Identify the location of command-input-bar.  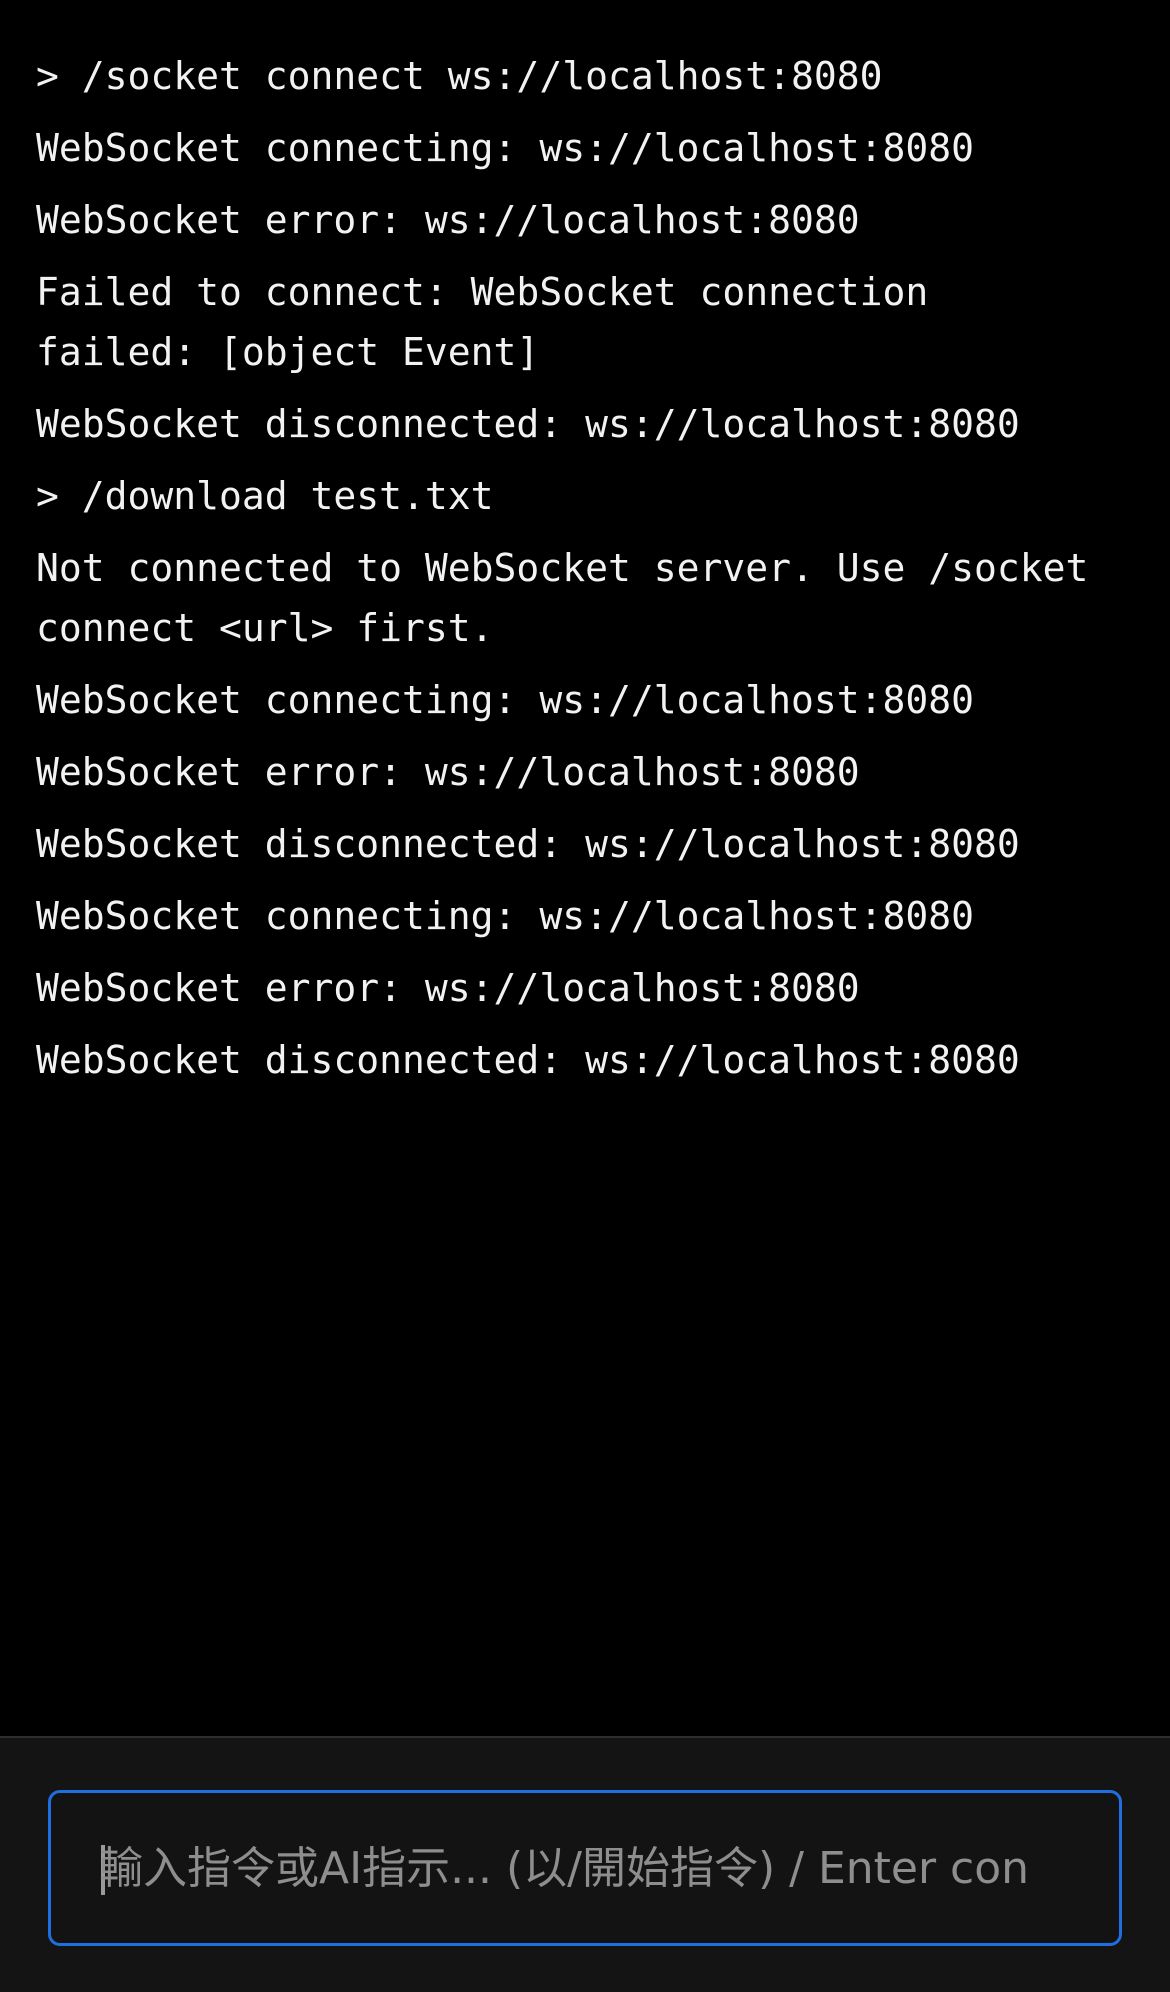
(585, 1864).